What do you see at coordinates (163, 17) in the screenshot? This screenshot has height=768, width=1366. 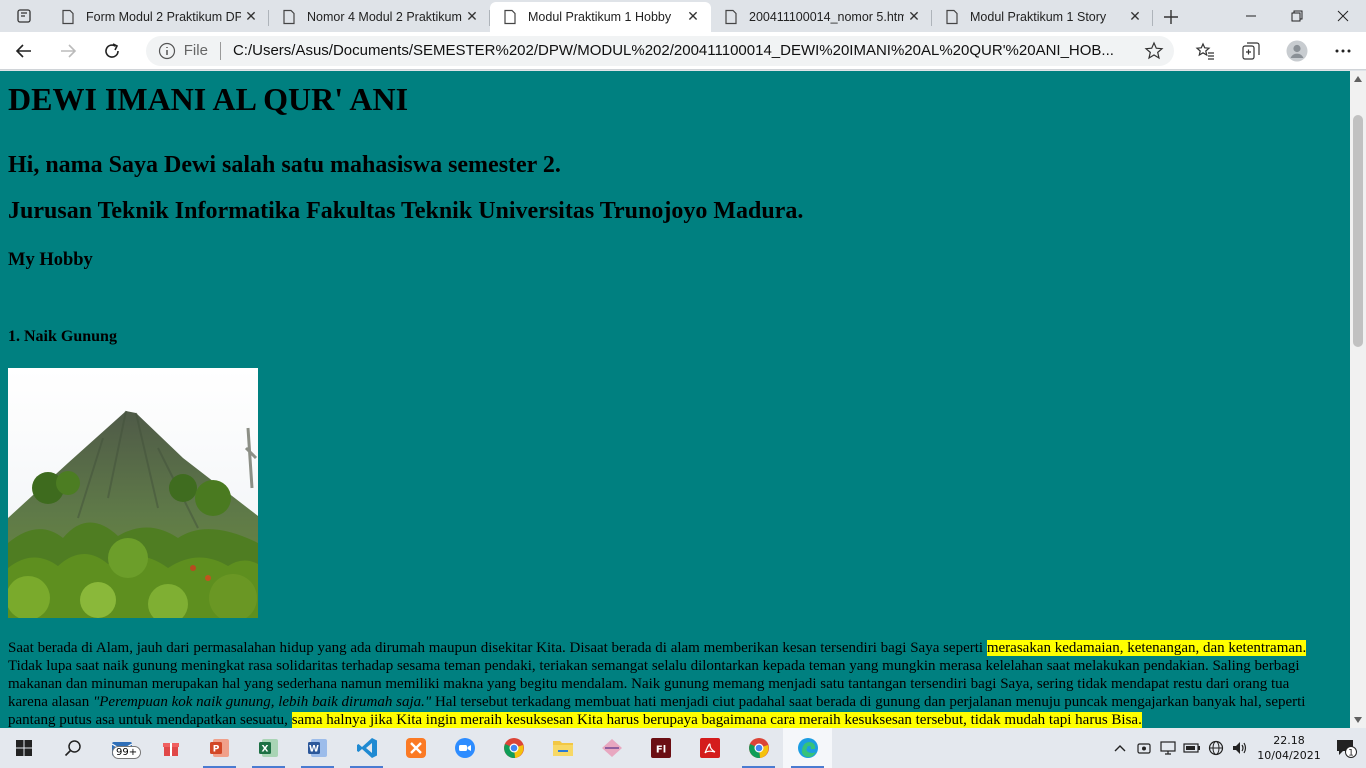 I see `tab-title: Form Modul 2 Praktikum DPW` at bounding box center [163, 17].